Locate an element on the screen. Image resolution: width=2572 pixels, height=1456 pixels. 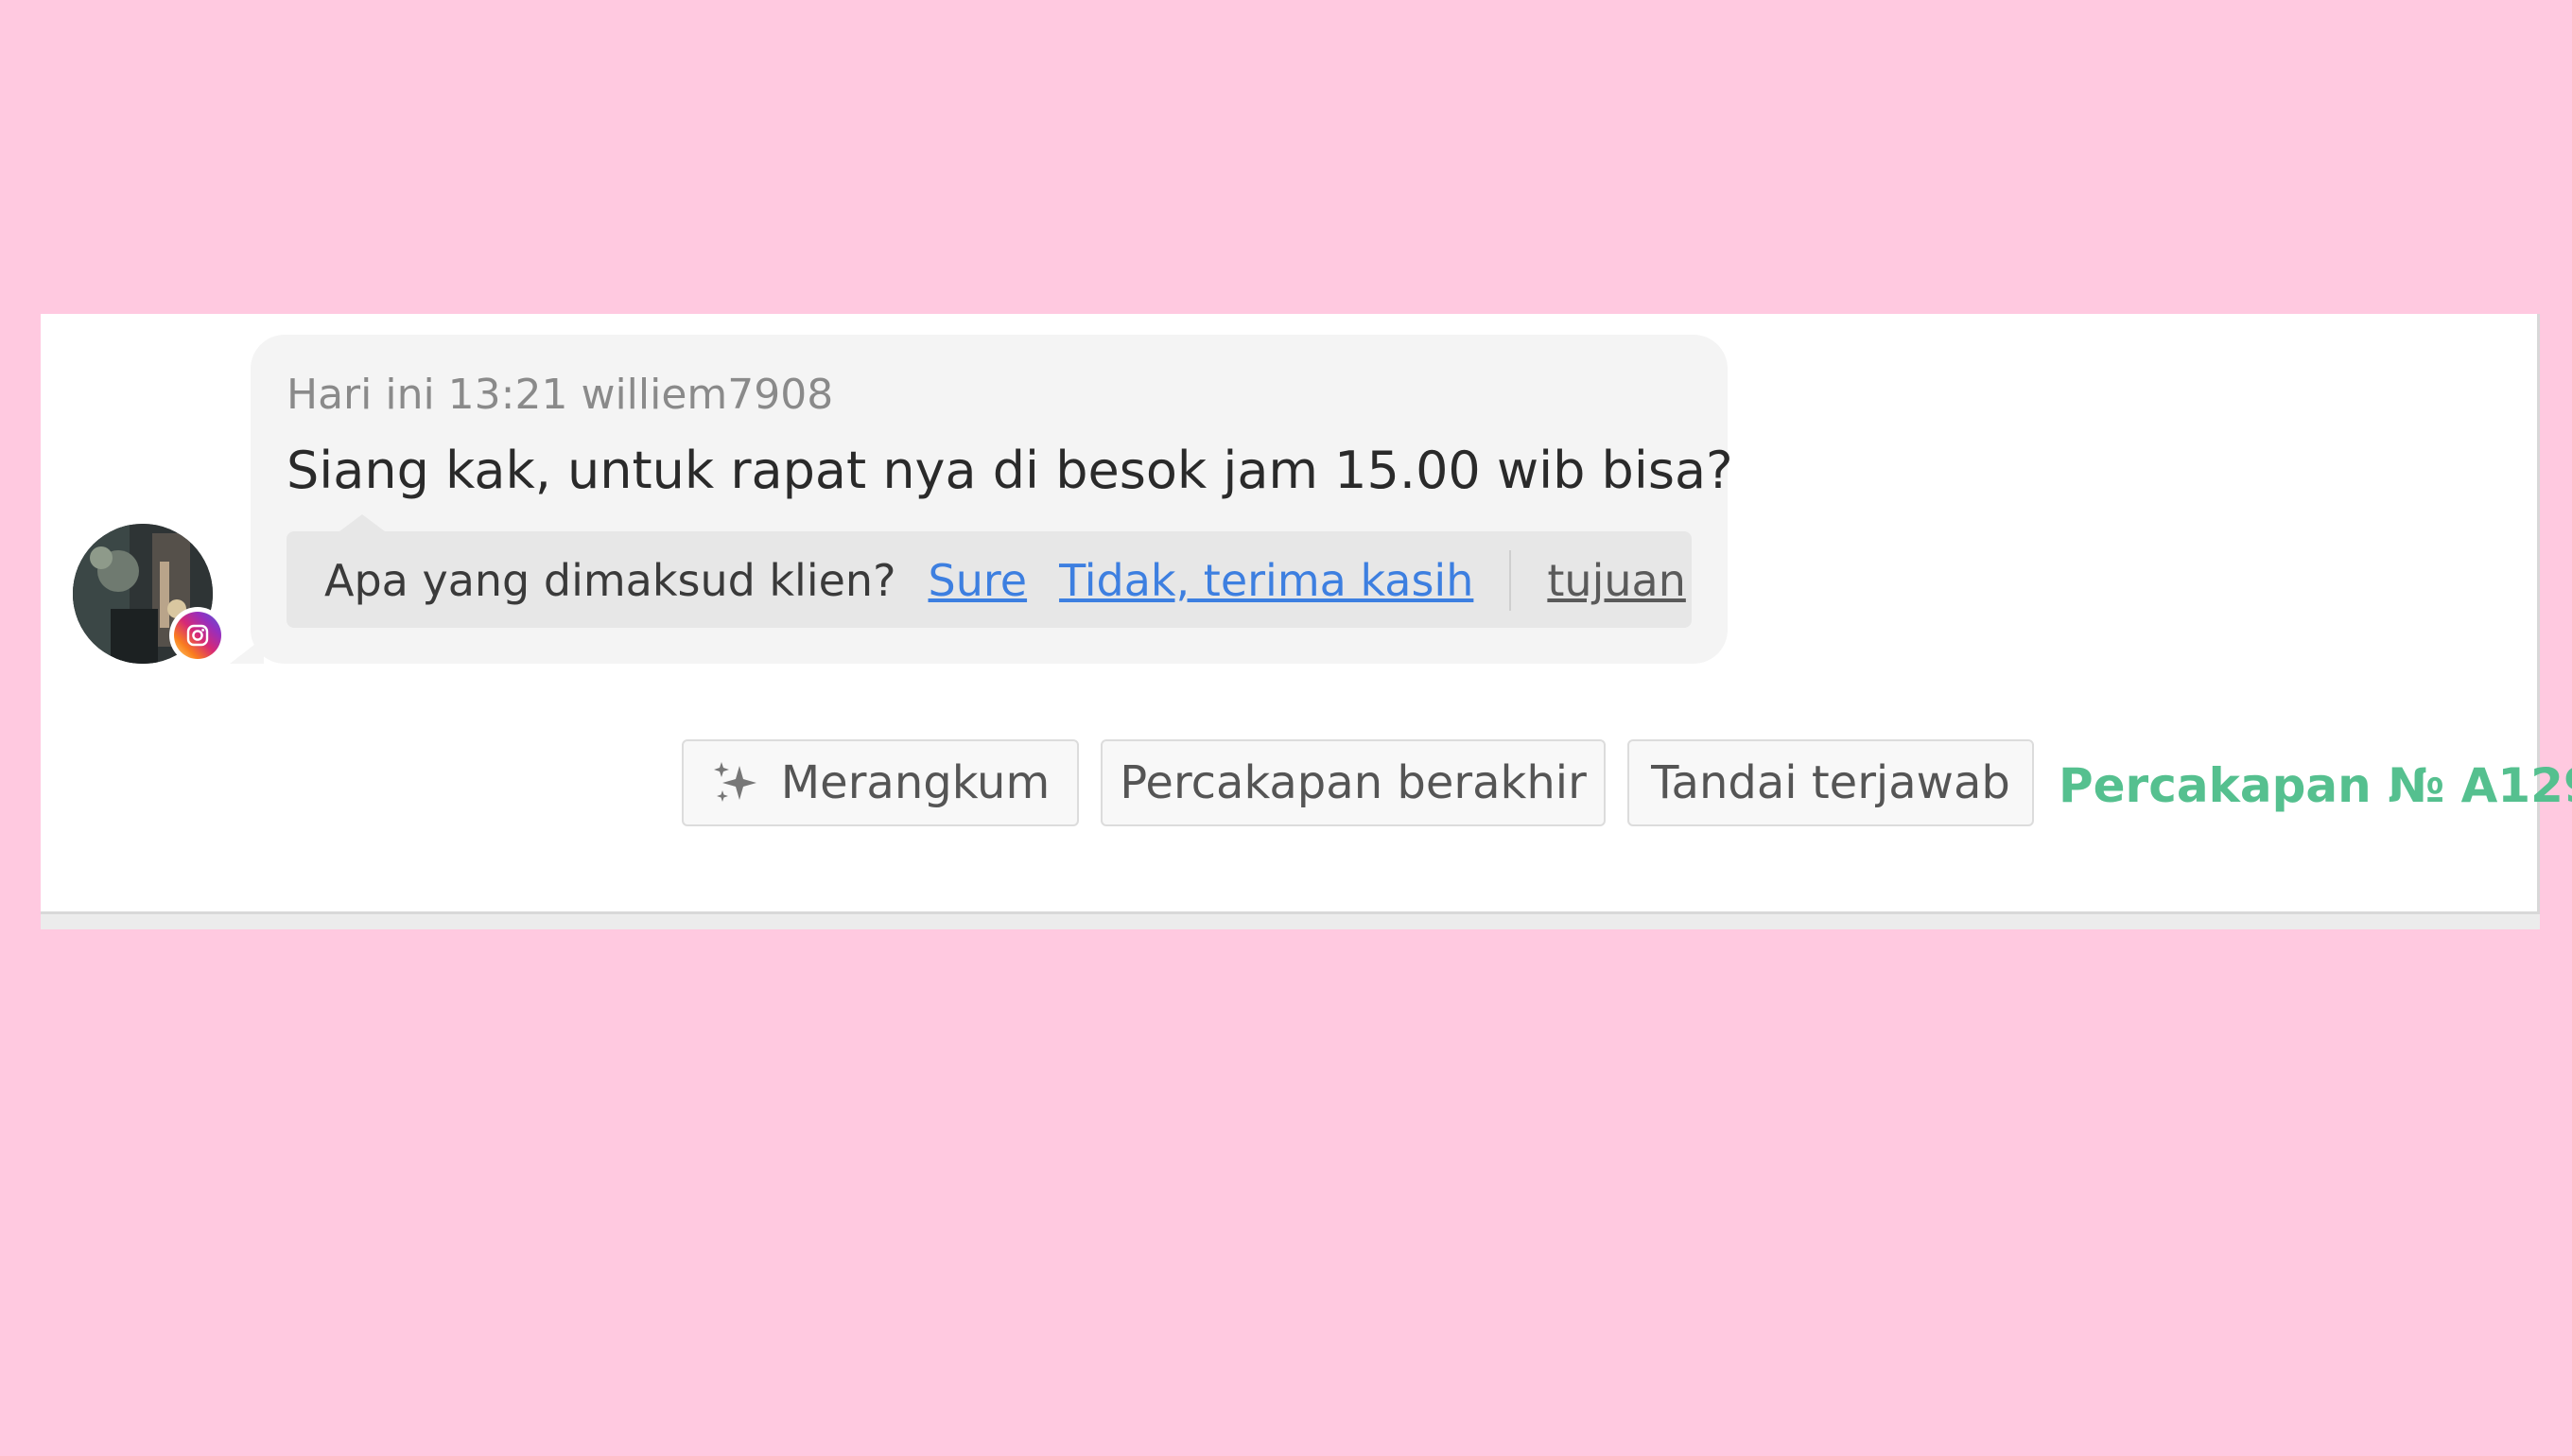
suggestion-notch is located at coordinates (362, 522).